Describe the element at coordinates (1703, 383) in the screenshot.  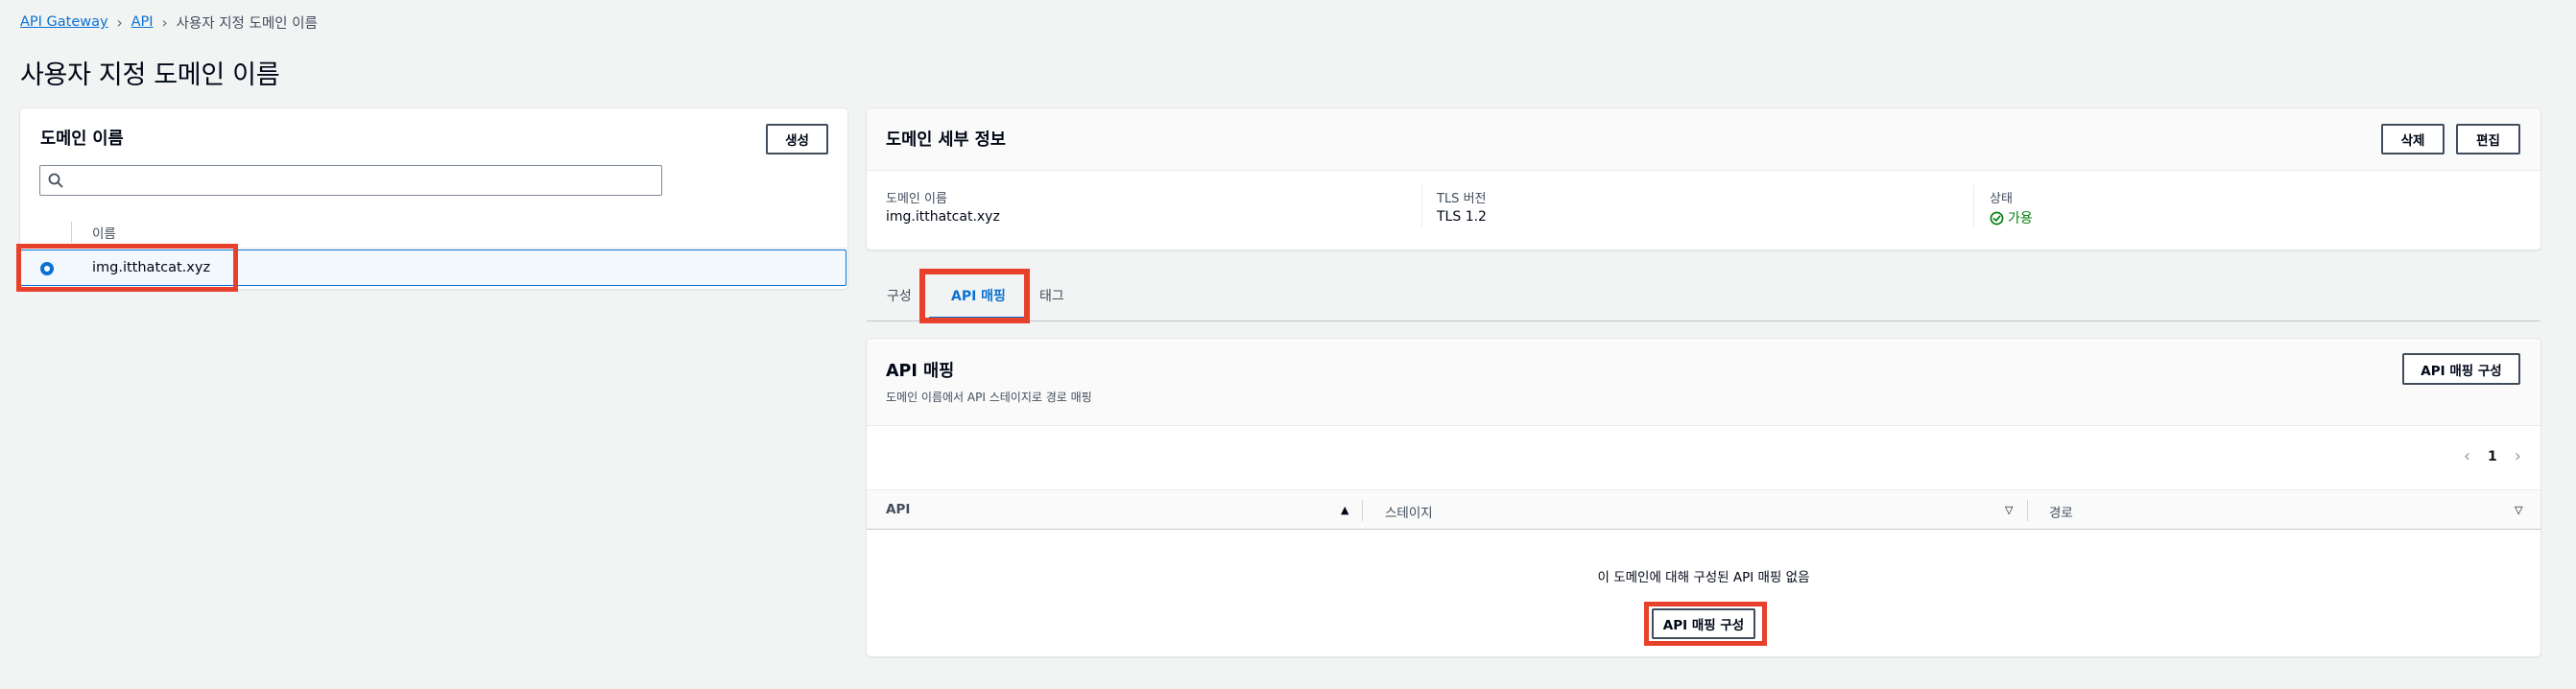
I see `mappings-header` at that location.